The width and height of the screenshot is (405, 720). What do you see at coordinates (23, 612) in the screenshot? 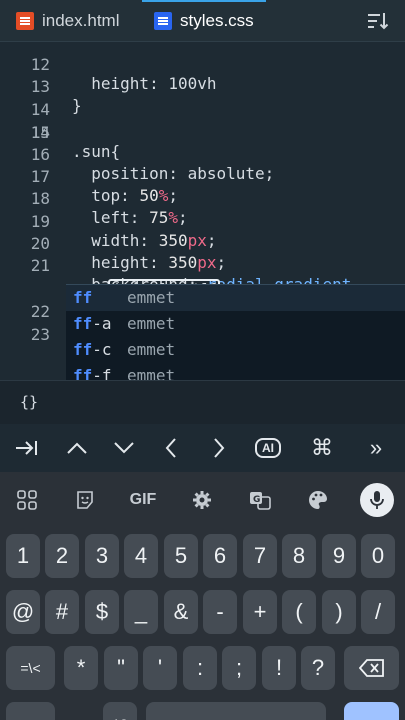
I see `key-at: @` at bounding box center [23, 612].